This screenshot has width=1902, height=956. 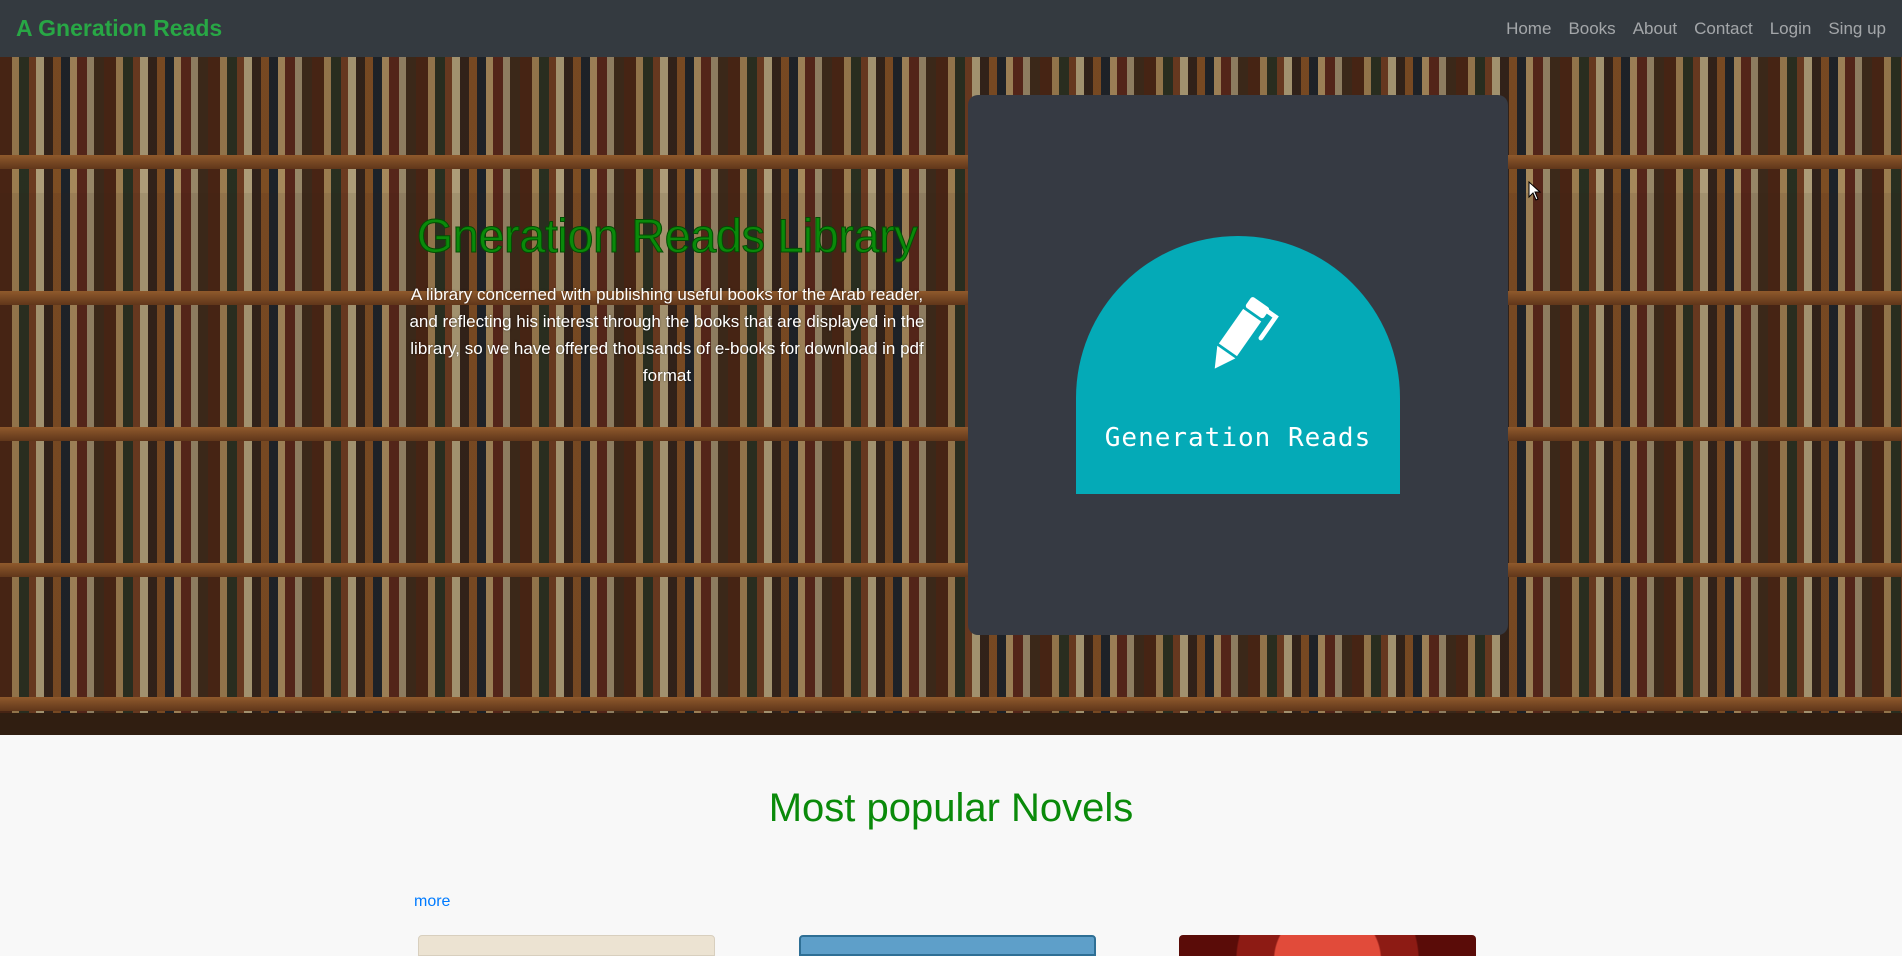 I want to click on nav-home-link: Home, so click(x=1528, y=29).